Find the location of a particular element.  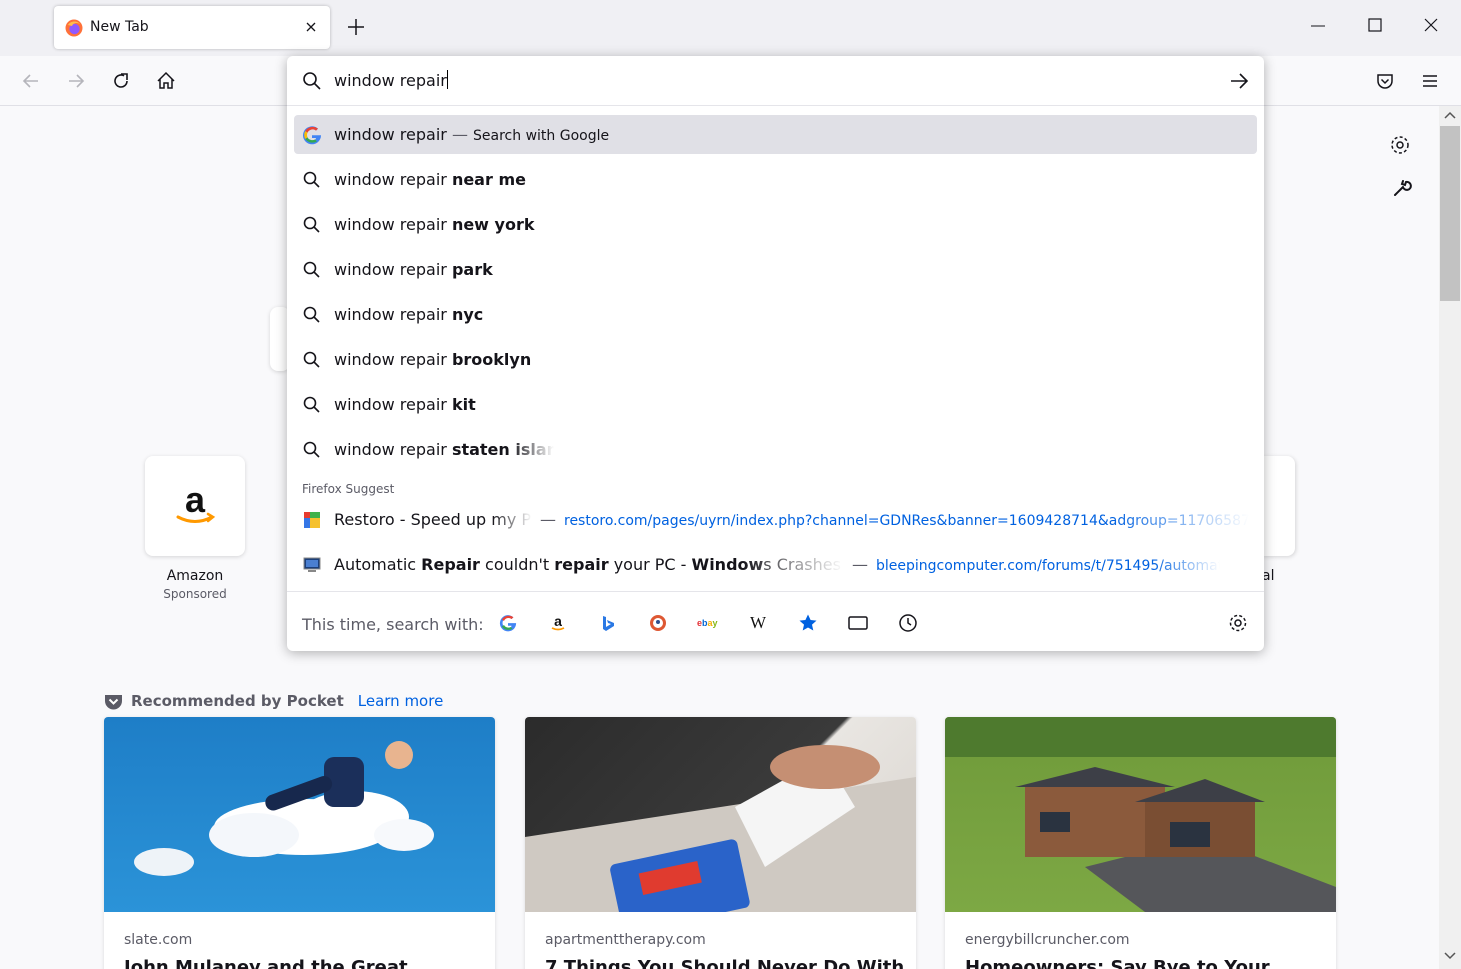

history-clock-icon is located at coordinates (908, 623).